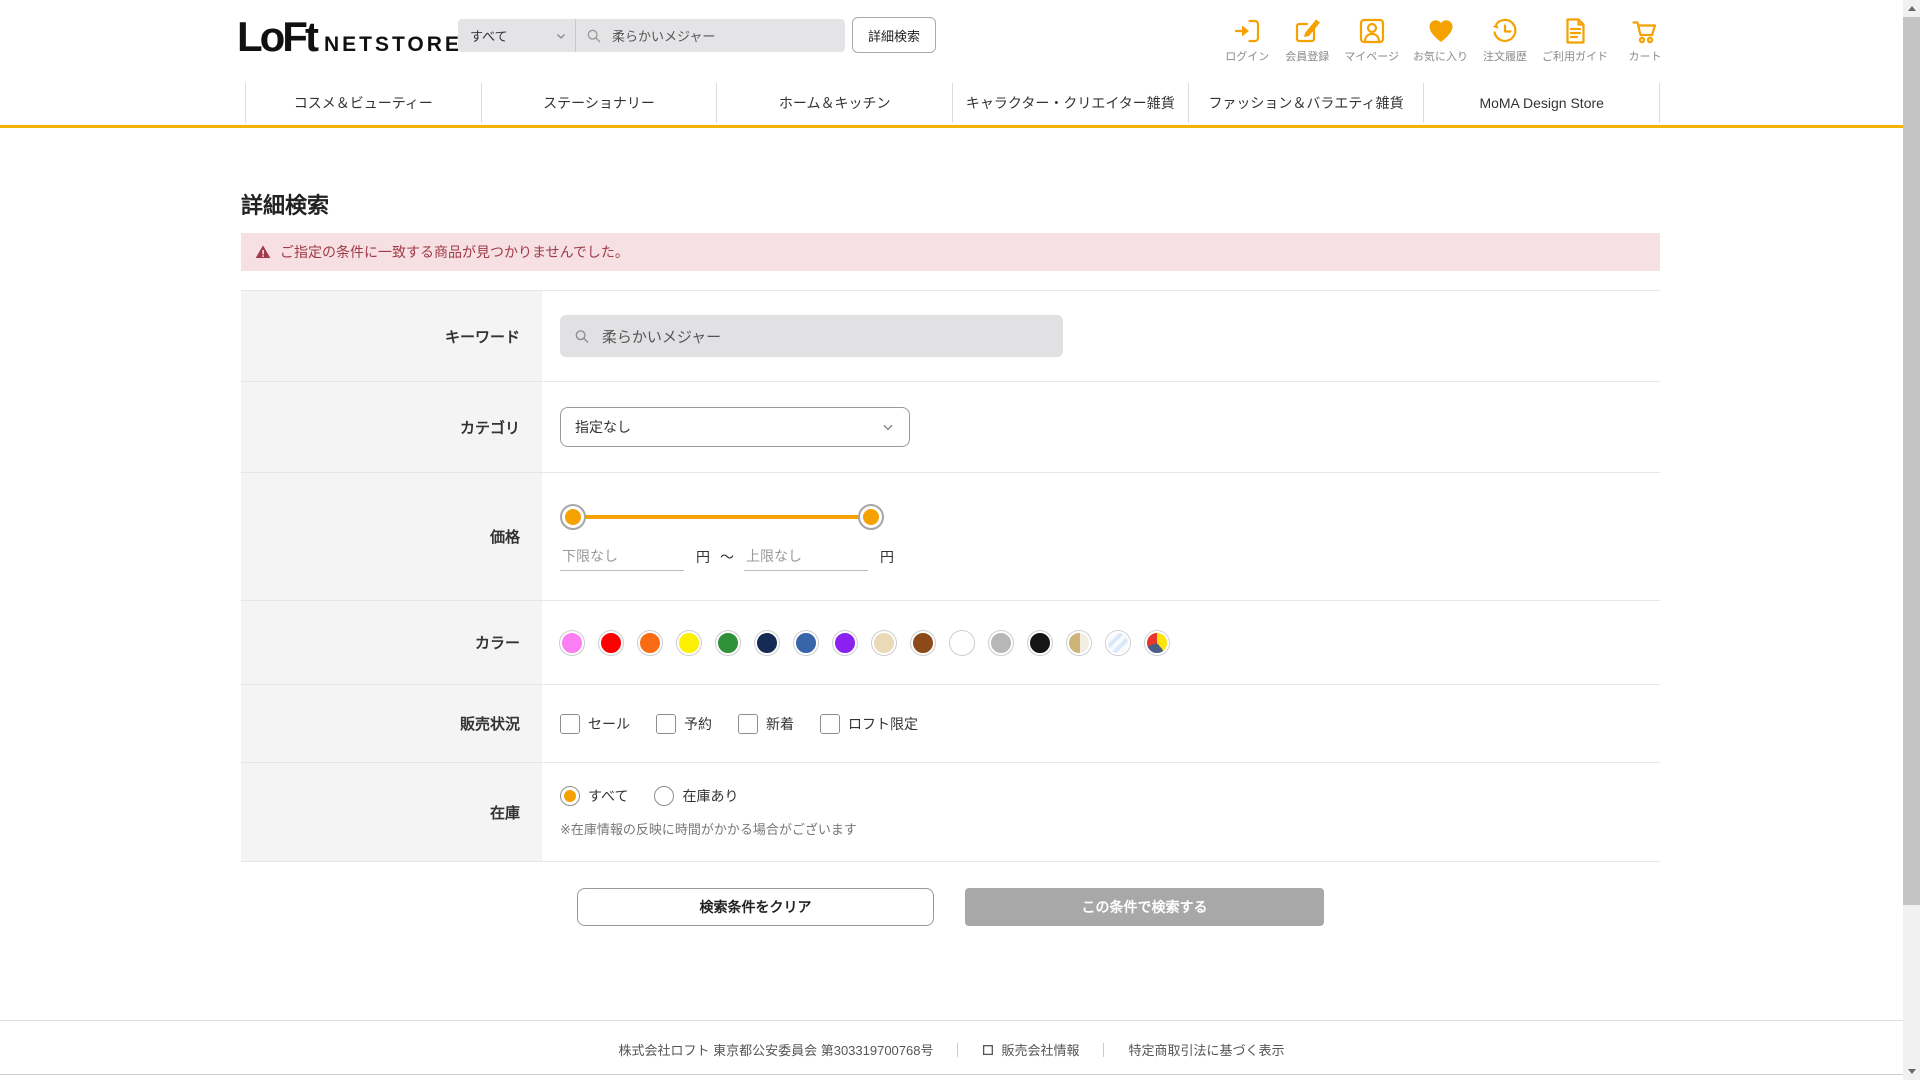 Image resolution: width=1920 pixels, height=1080 pixels. Describe the element at coordinates (1505, 57) in the screenshot. I see `order-history-label: 注文履歴` at that location.